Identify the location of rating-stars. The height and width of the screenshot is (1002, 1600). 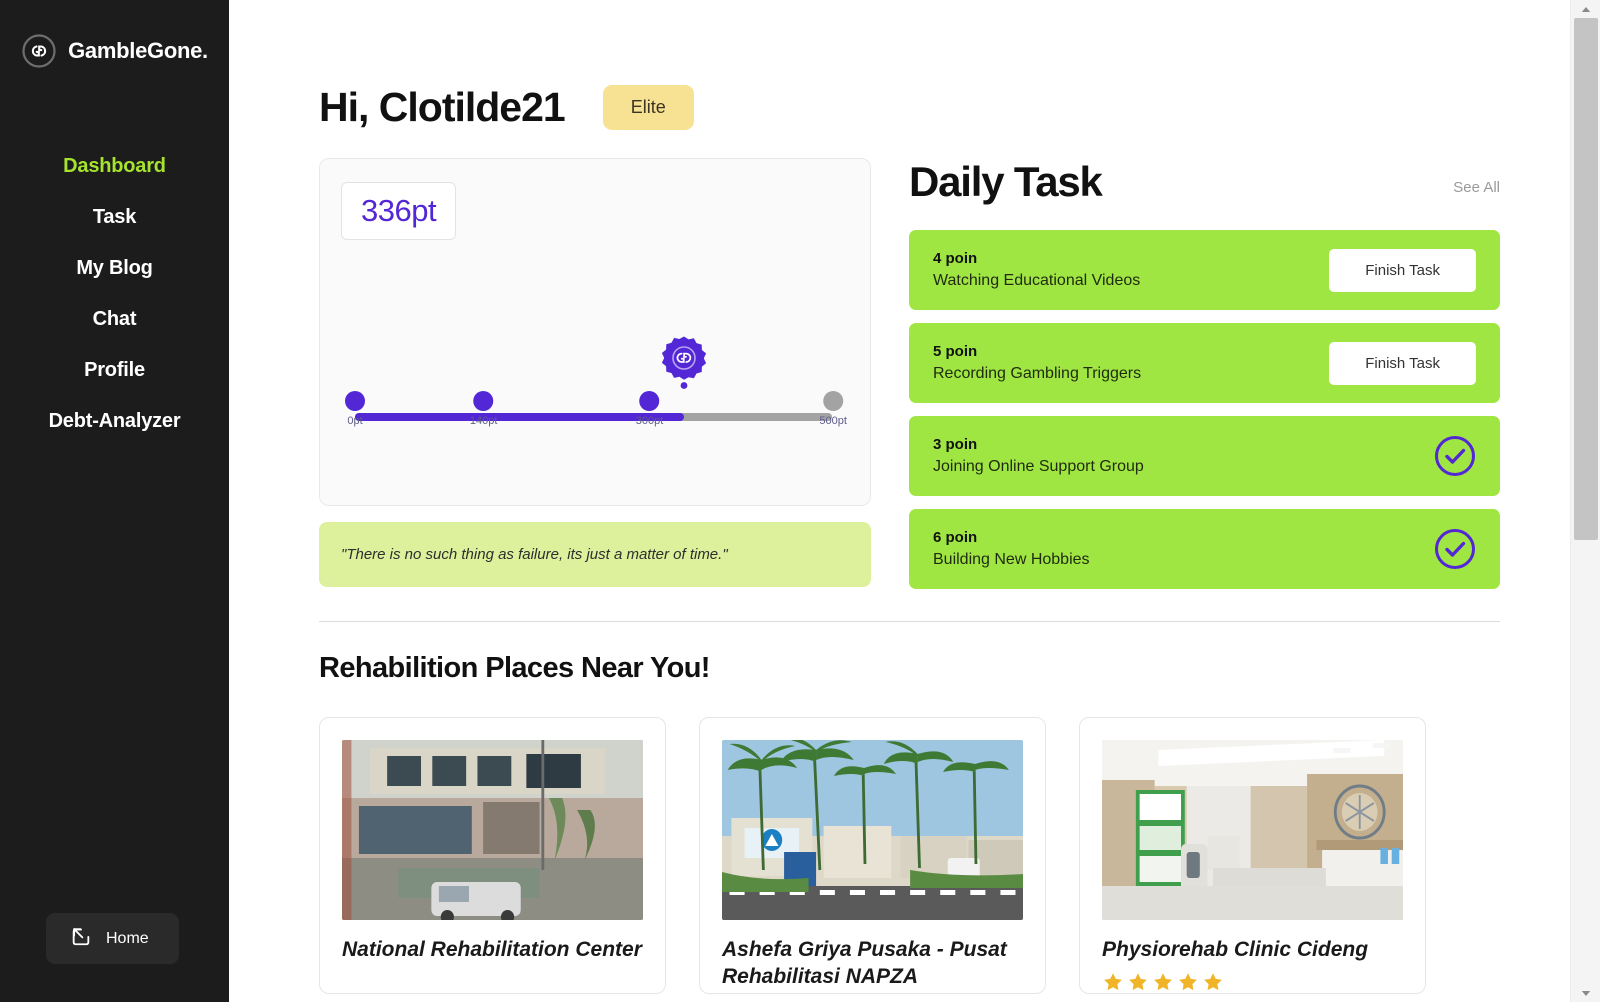
(1252, 982).